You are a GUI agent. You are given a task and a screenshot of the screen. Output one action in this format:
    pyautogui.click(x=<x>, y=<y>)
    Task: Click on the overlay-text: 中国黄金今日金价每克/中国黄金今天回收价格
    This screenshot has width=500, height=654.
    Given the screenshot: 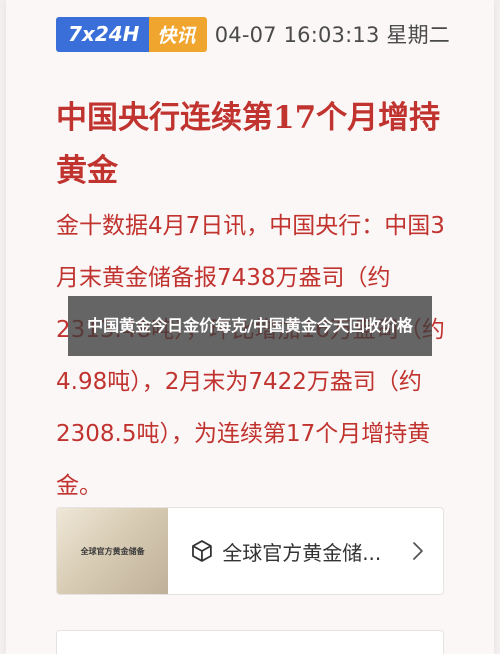 What is the action you would take?
    pyautogui.click(x=250, y=325)
    